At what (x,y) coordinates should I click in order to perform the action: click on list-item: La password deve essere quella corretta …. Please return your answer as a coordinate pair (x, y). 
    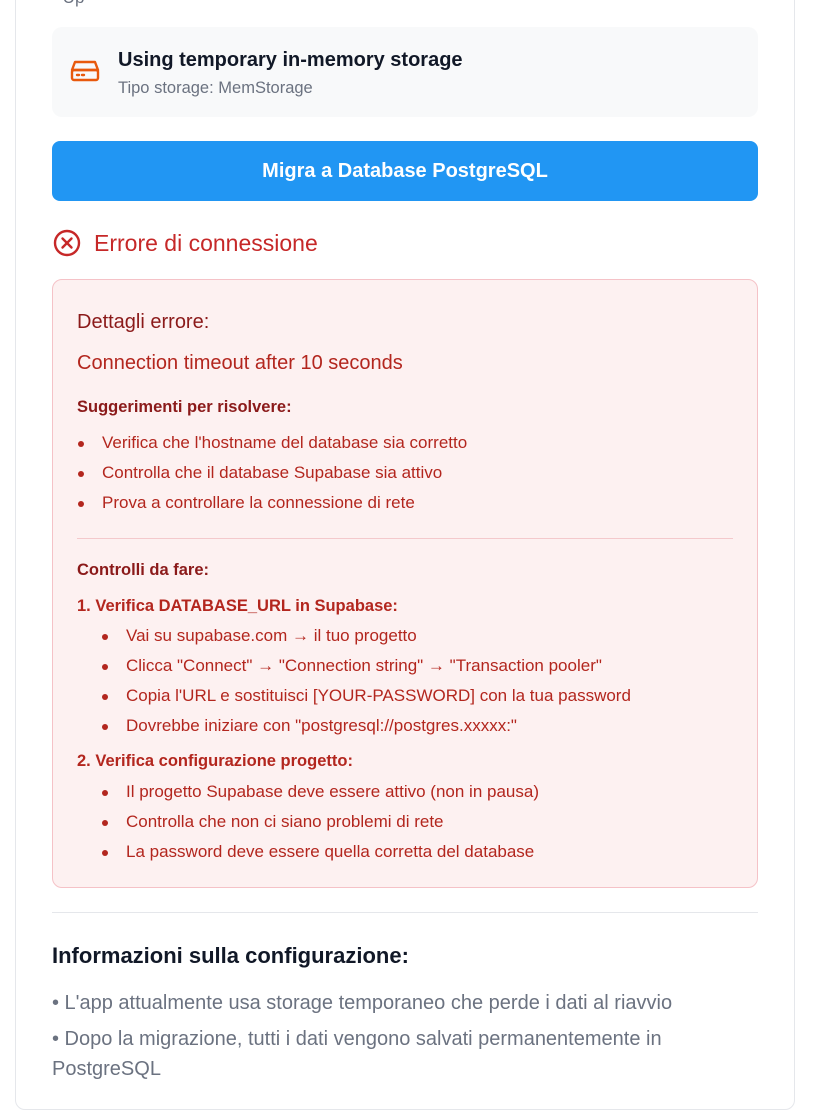
    Looking at the image, I should click on (320, 857).